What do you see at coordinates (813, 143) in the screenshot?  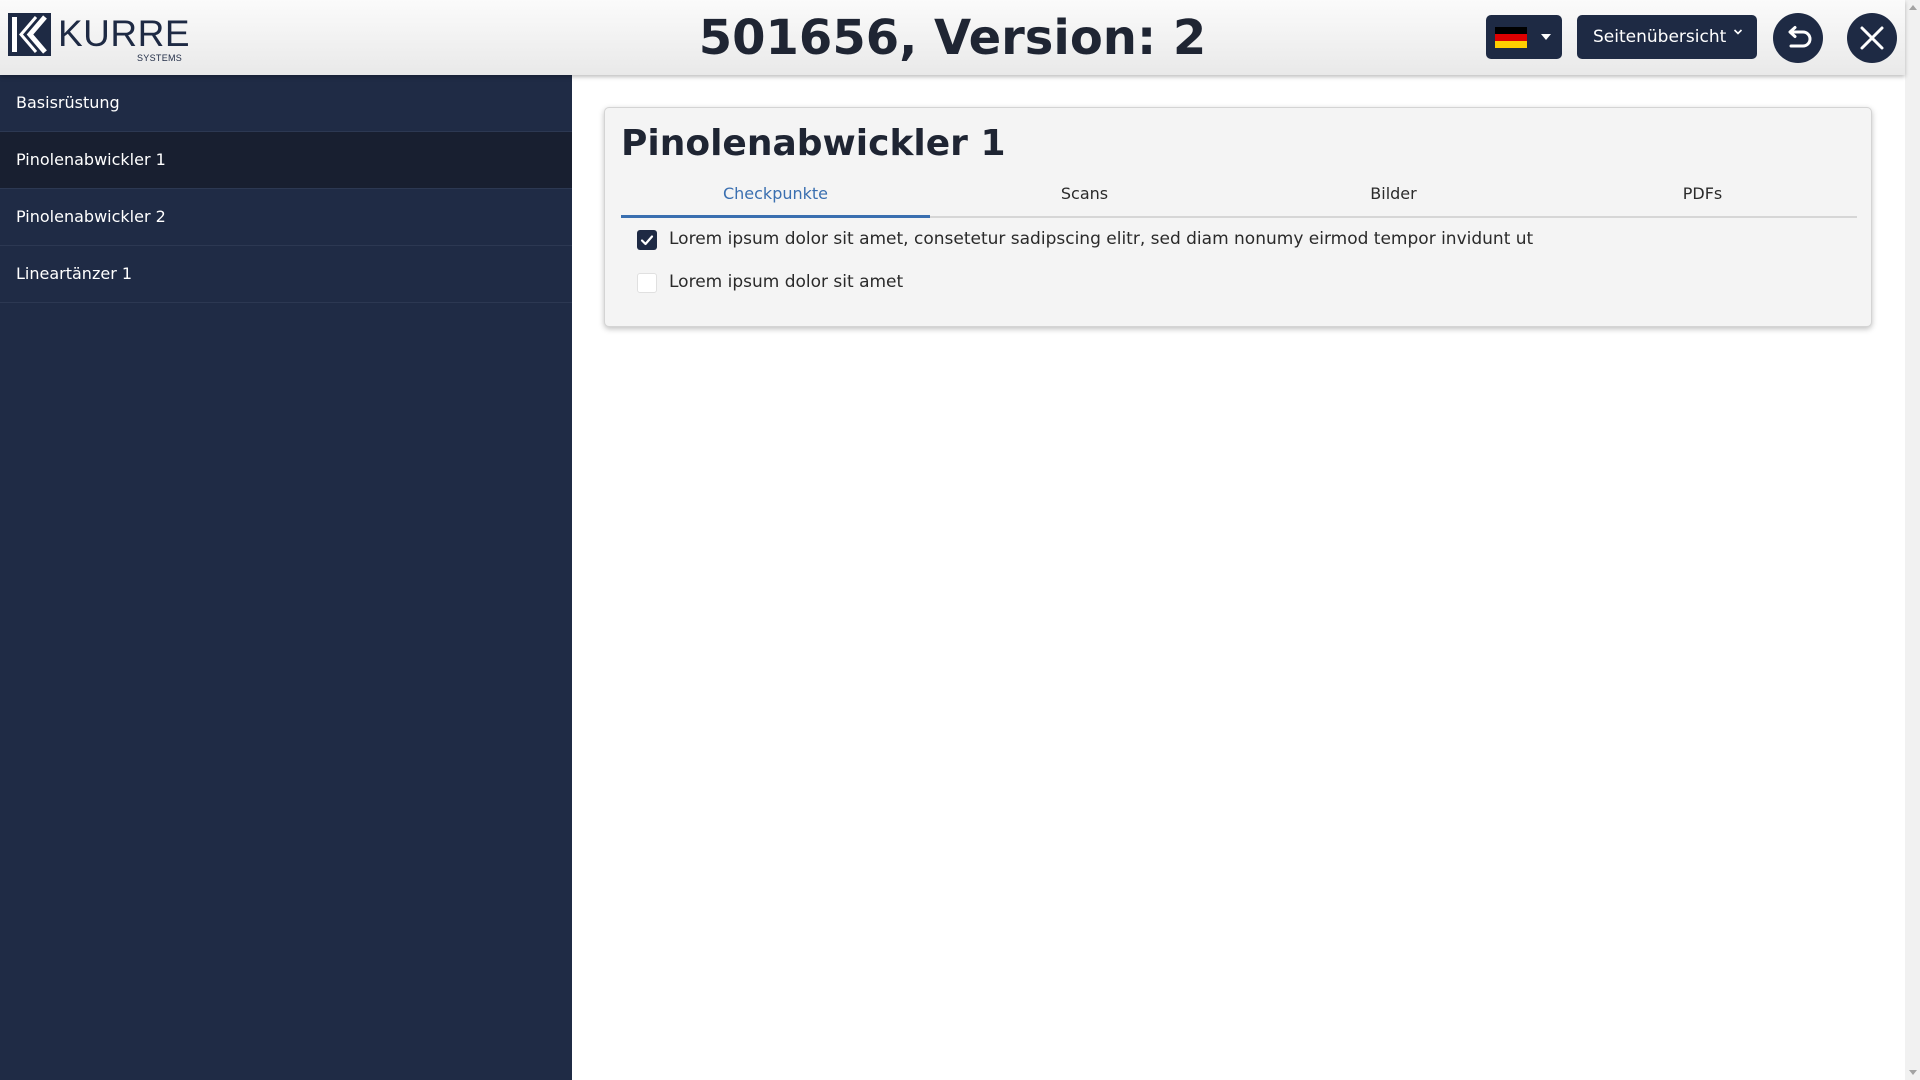 I see `card-title: Pinolenabwickler 1` at bounding box center [813, 143].